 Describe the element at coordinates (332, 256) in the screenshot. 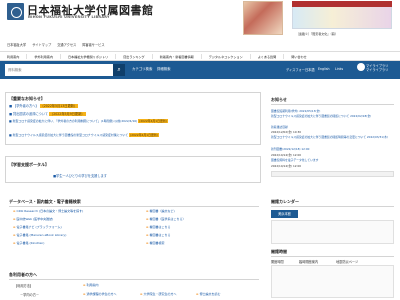

I see `hours-divider` at that location.